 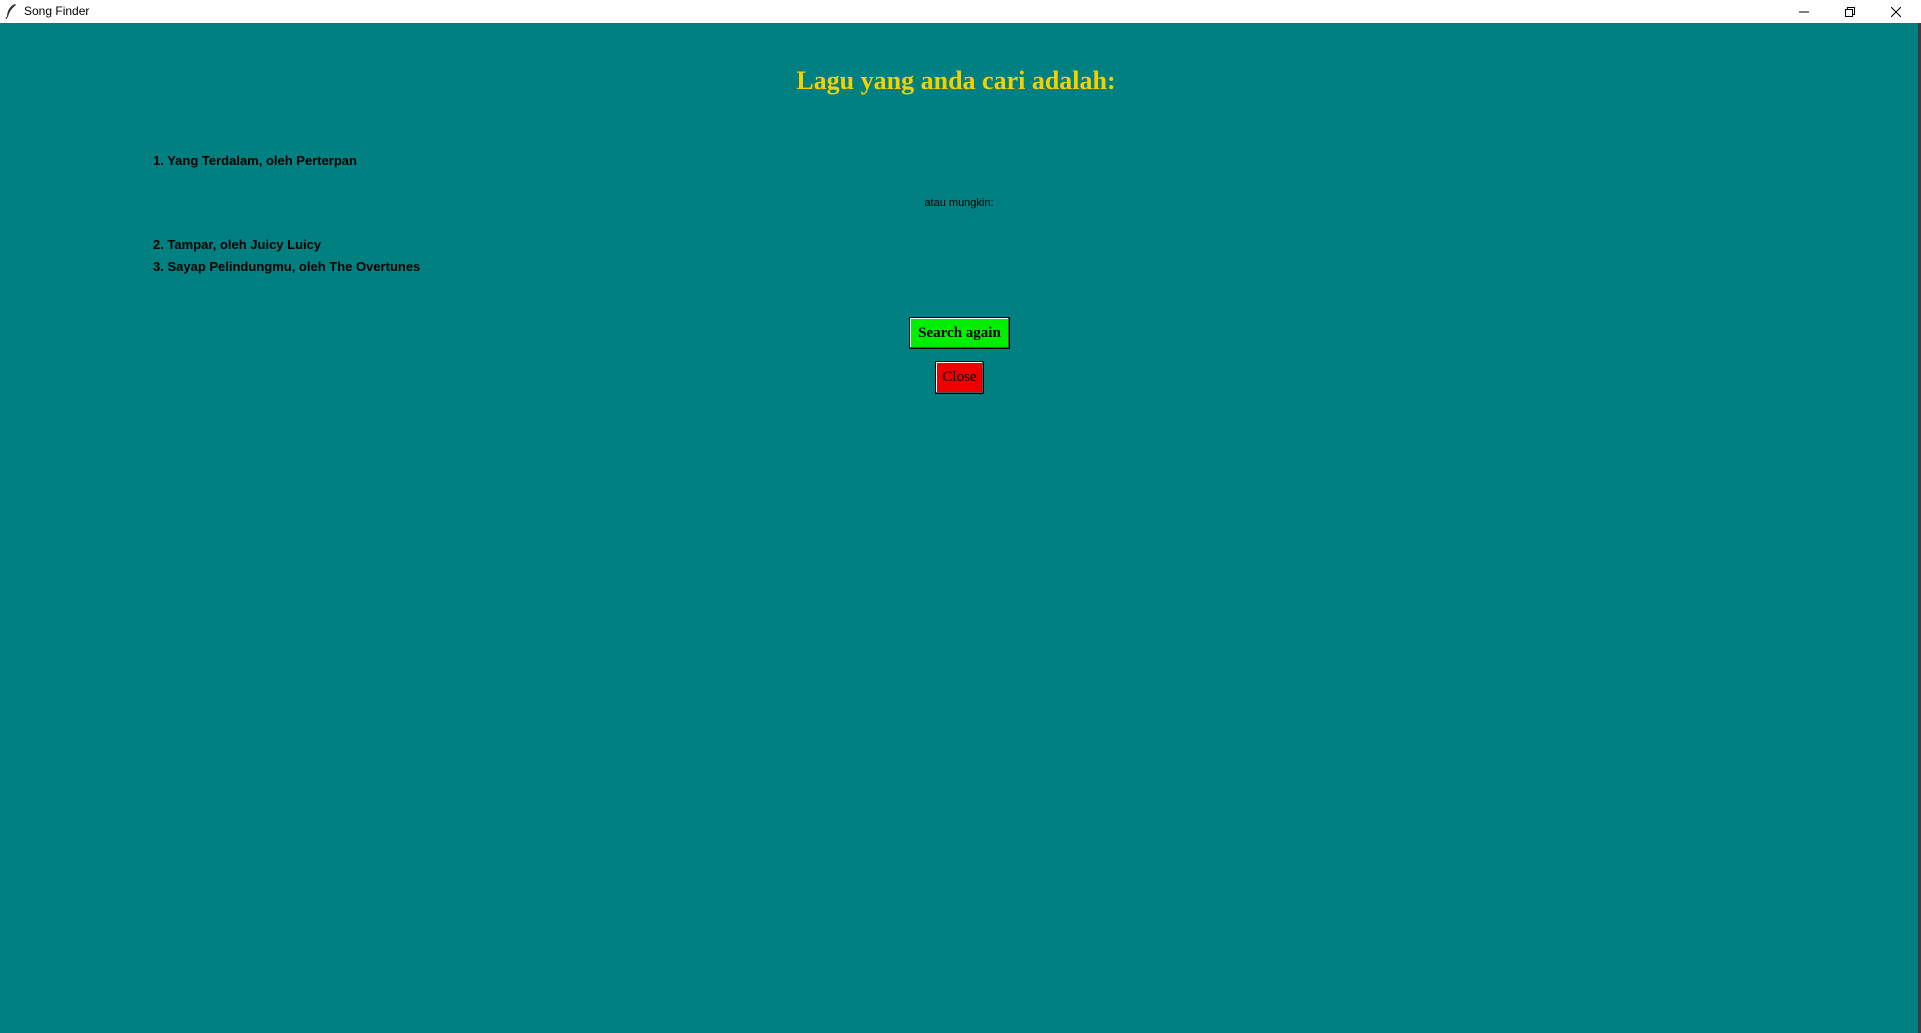 I want to click on minimize-icon, so click(x=1804, y=12).